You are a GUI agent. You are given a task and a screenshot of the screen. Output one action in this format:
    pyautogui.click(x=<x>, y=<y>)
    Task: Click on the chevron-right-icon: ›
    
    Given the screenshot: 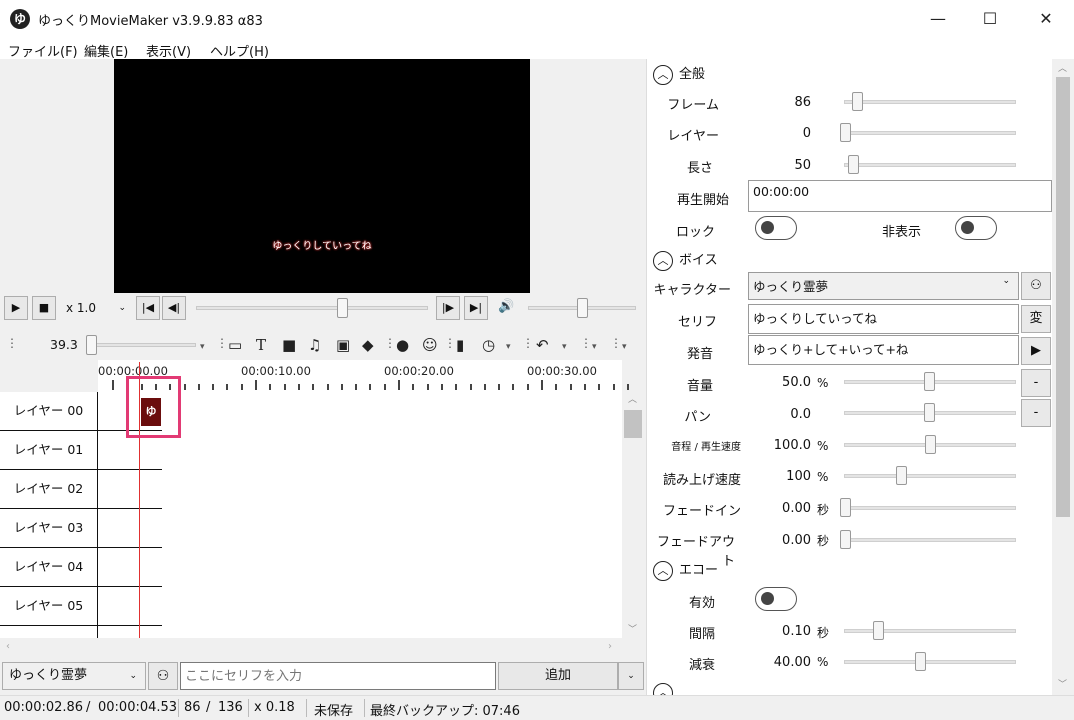 What is the action you would take?
    pyautogui.click(x=610, y=646)
    